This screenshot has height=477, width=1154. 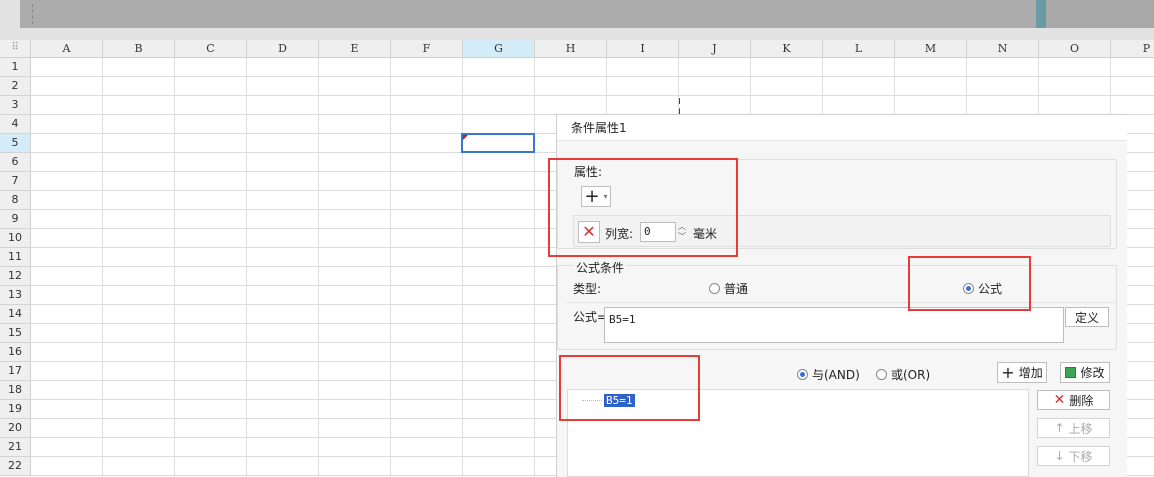 I want to click on stepper-up-icon: ︿, so click(x=682, y=227).